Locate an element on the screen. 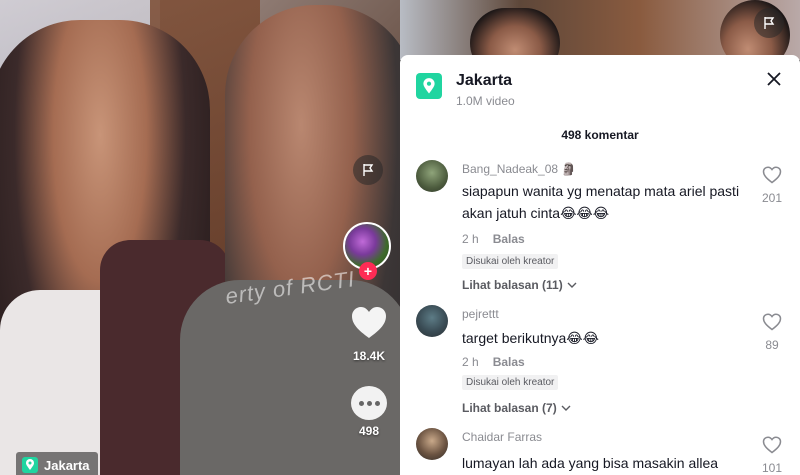  creator-avatar-button: + is located at coordinates (368, 251).